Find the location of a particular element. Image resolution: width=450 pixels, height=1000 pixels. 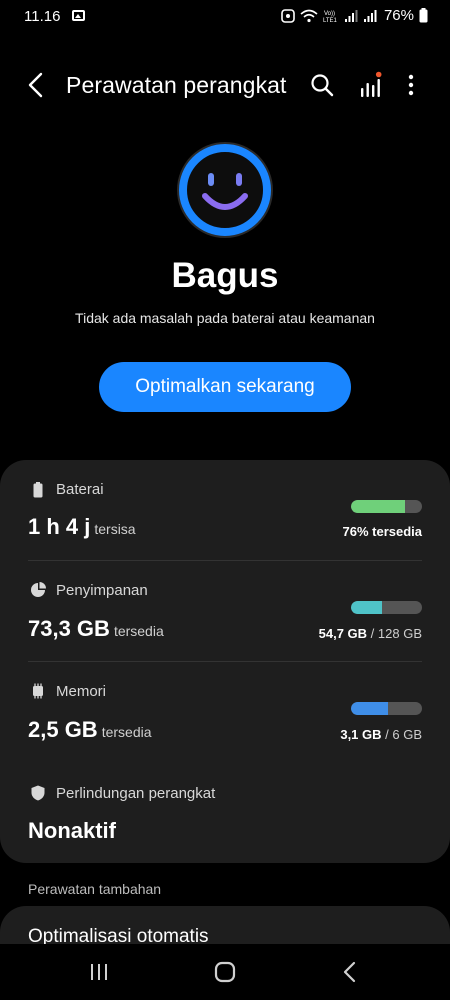

storage-progress-bar is located at coordinates (386, 607).